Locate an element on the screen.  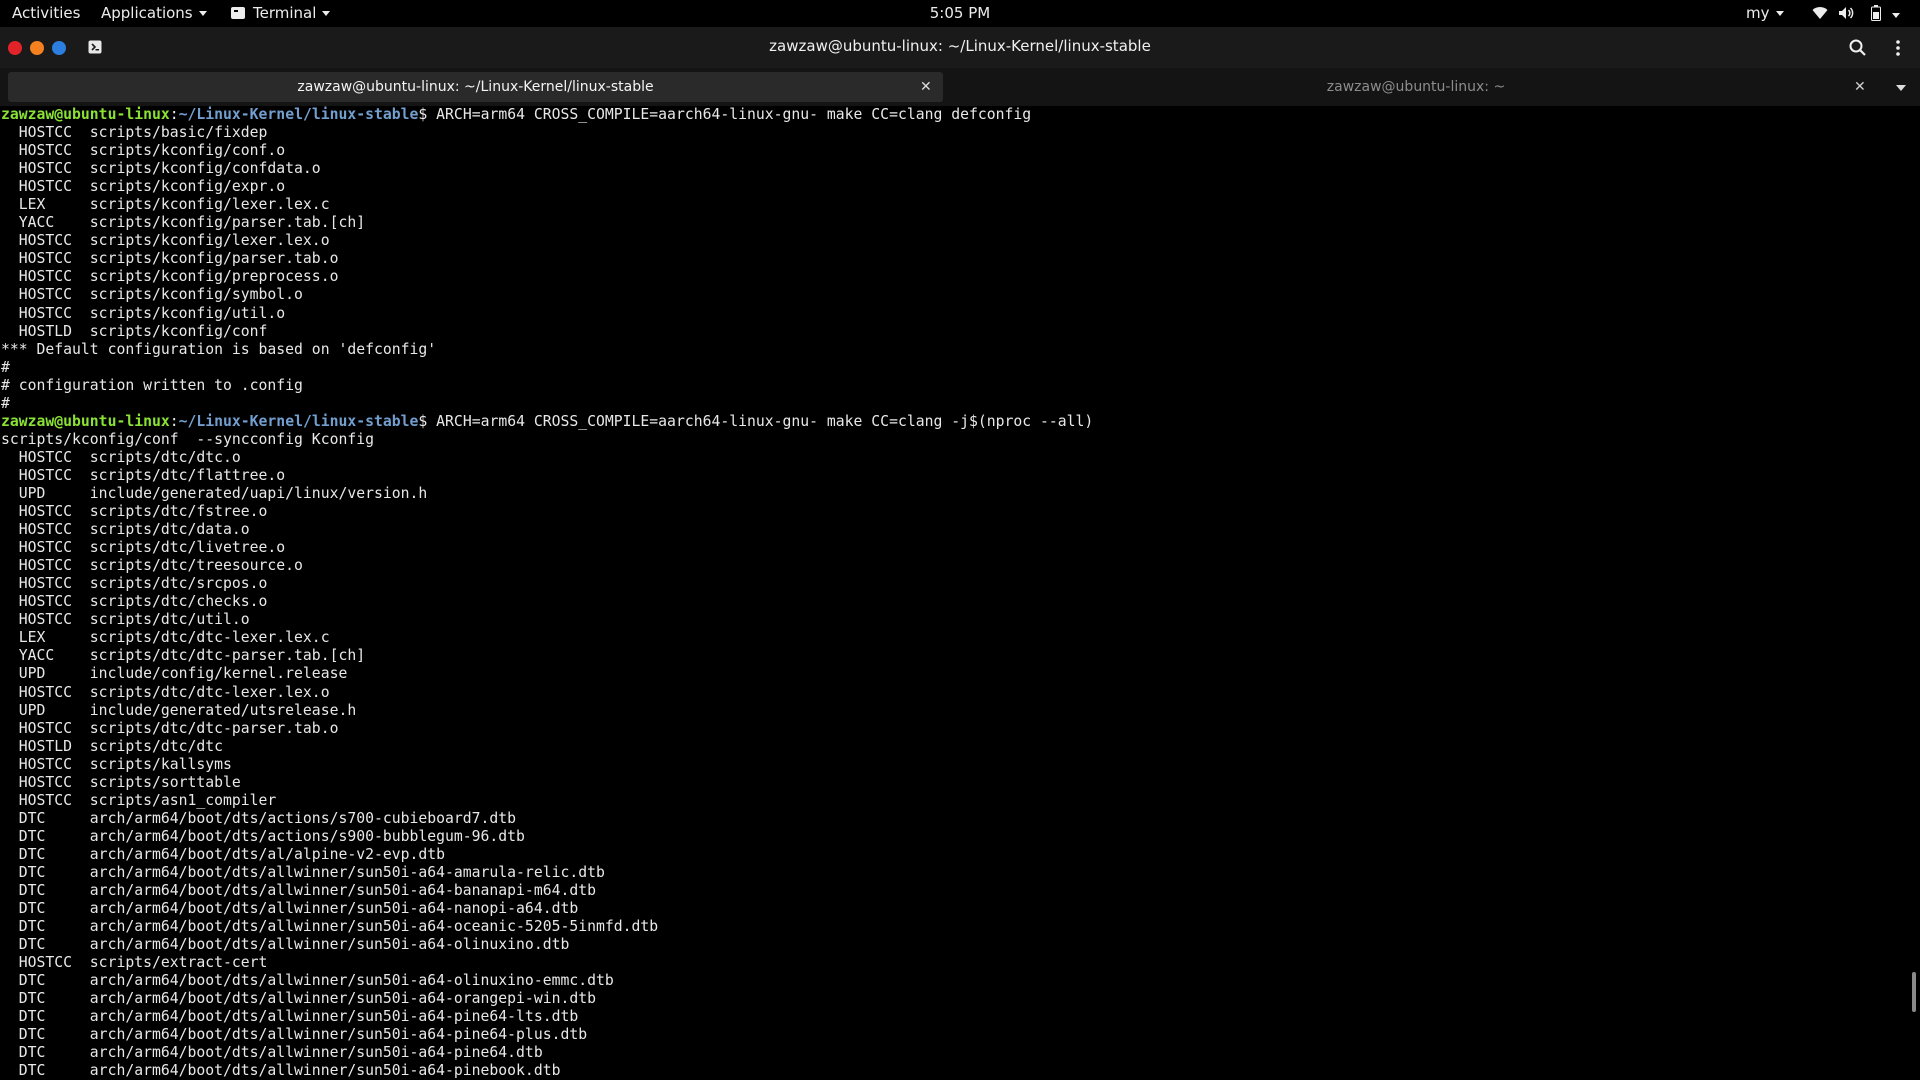
scrollbar is located at coordinates (1914, 593).